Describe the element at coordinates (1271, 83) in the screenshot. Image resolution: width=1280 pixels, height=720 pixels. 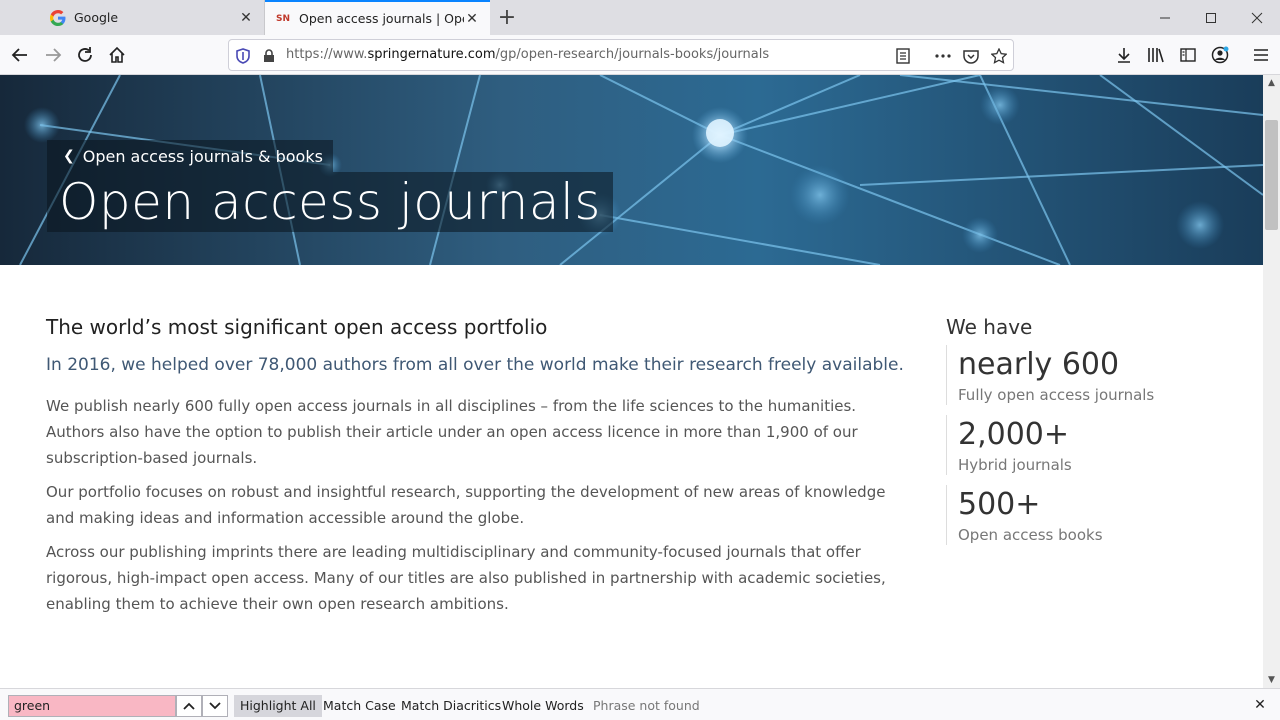
I see `scroll-up-arrow-icon: ▲` at that location.